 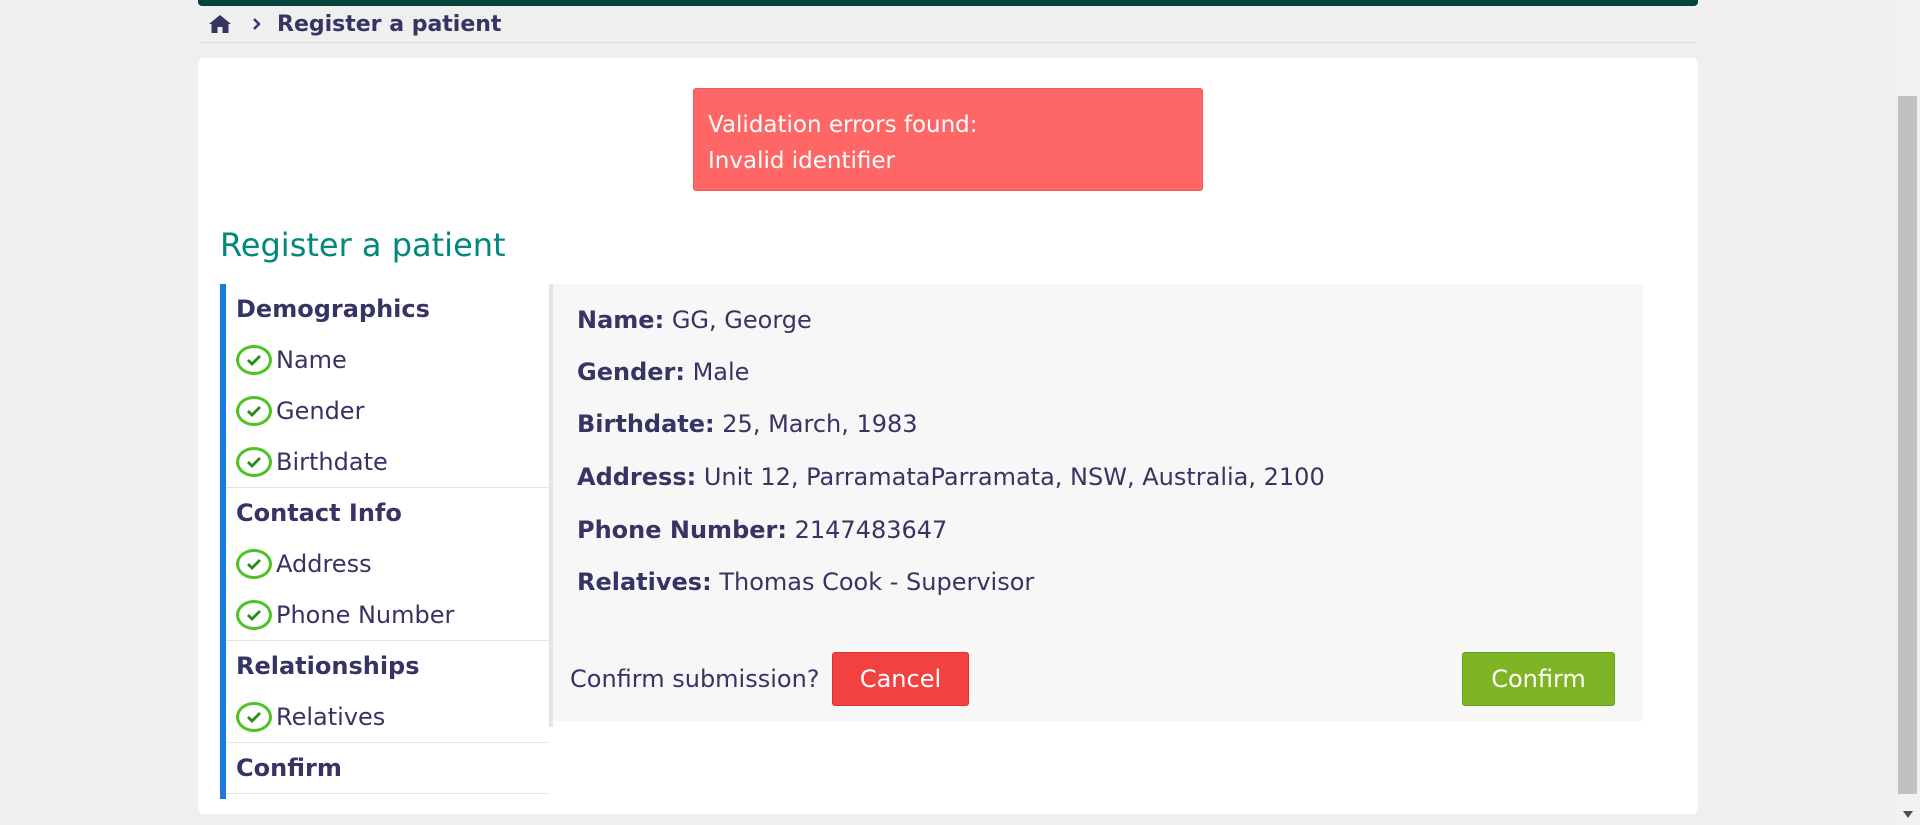 What do you see at coordinates (220, 24) in the screenshot?
I see `home-icon` at bounding box center [220, 24].